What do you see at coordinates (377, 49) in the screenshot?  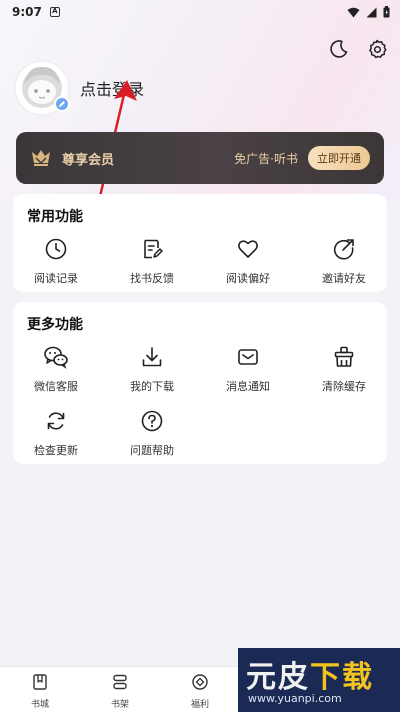 I see `gear-icon` at bounding box center [377, 49].